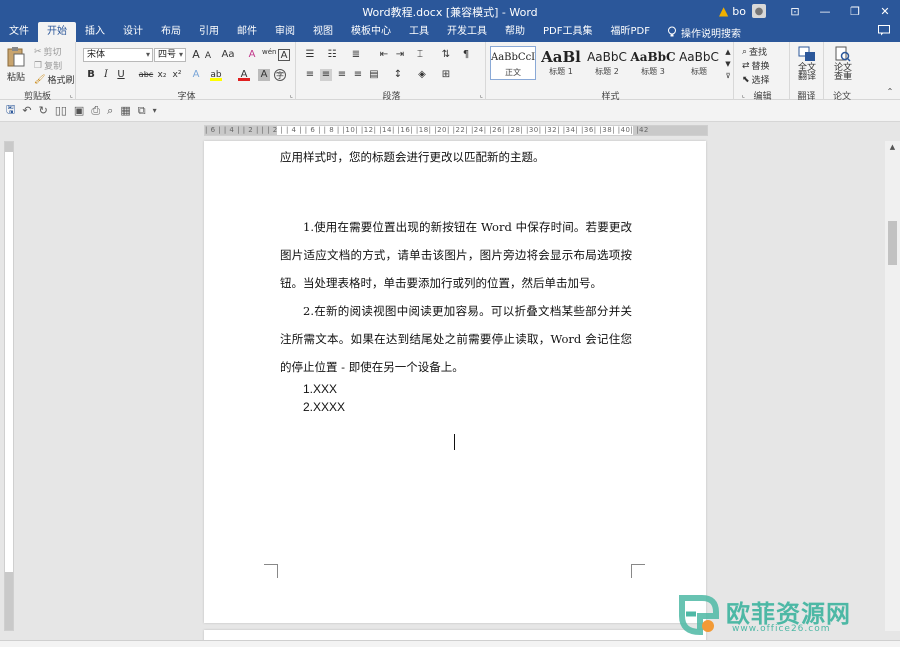 The width and height of the screenshot is (900, 647). I want to click on style-heading-2: AaBbC 标题 2, so click(607, 63).